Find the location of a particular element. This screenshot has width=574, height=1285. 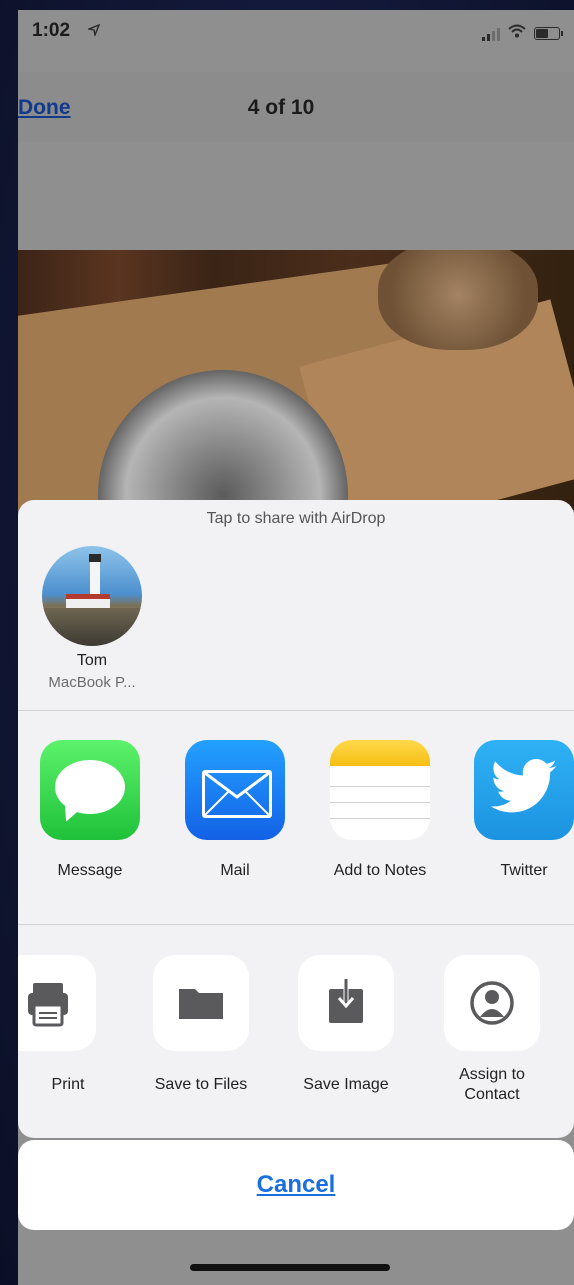

signal-icon is located at coordinates (491, 34).